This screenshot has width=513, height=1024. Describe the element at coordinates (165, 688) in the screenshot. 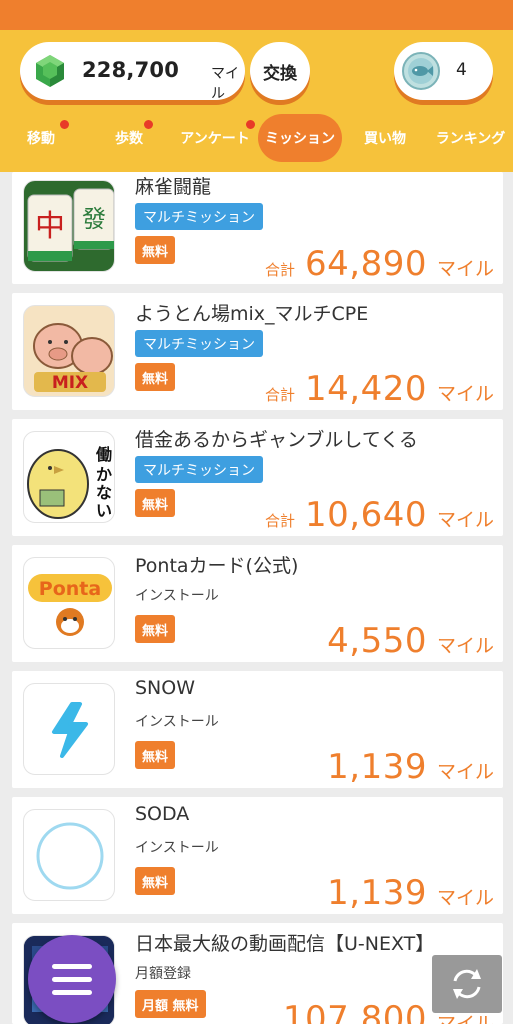

I see `app-name: SNOW` at that location.